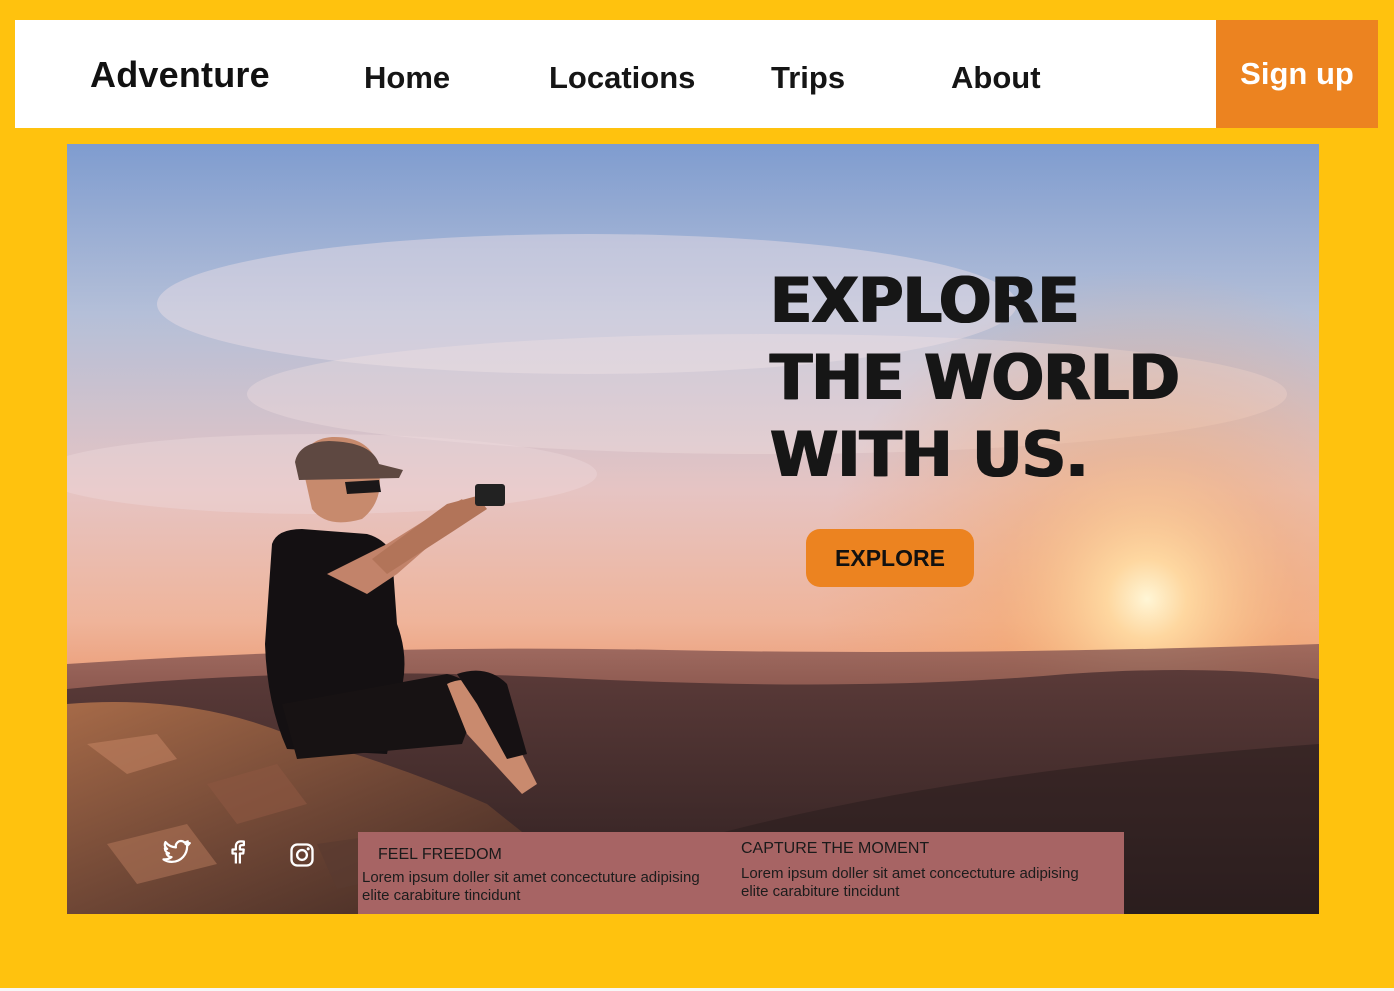 This screenshot has height=991, width=1394. What do you see at coordinates (180, 75) in the screenshot?
I see `brand-logo: Adventure` at bounding box center [180, 75].